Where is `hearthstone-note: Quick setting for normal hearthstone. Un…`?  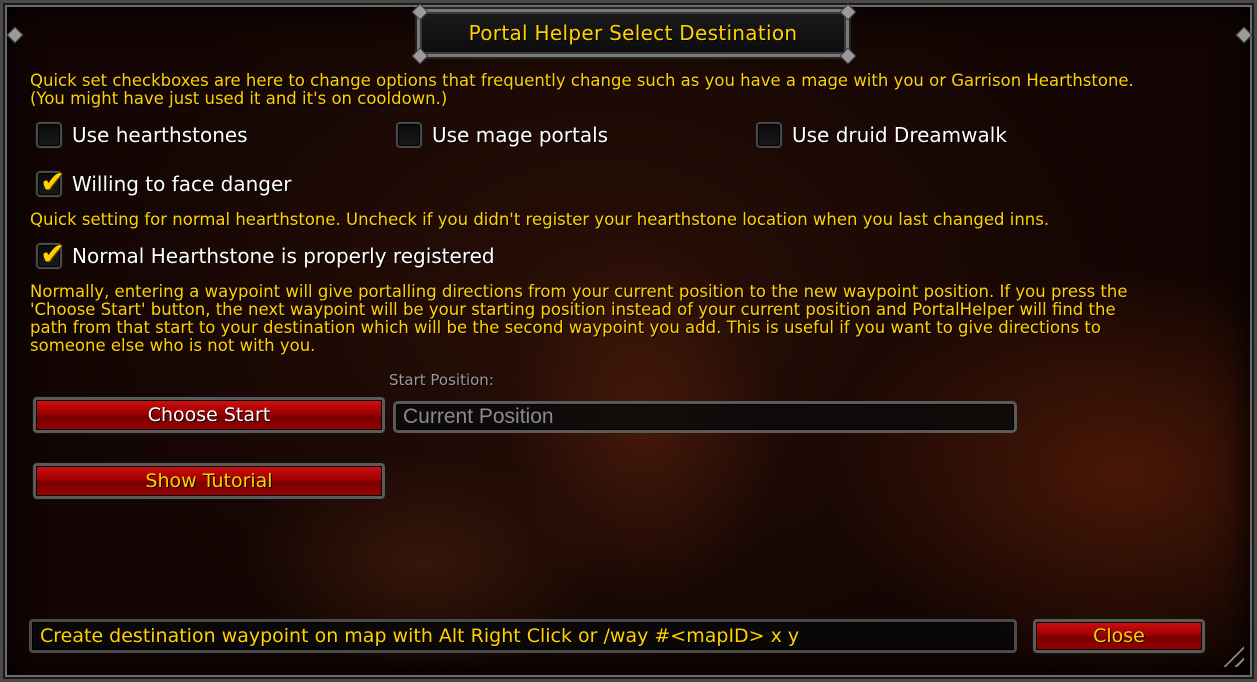 hearthstone-note: Quick setting for normal hearthstone. Un… is located at coordinates (540, 219).